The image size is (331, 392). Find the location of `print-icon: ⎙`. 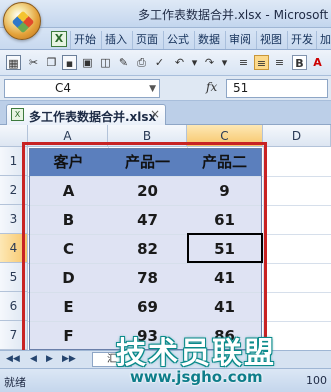

print-icon: ⎙ is located at coordinates (141, 62).